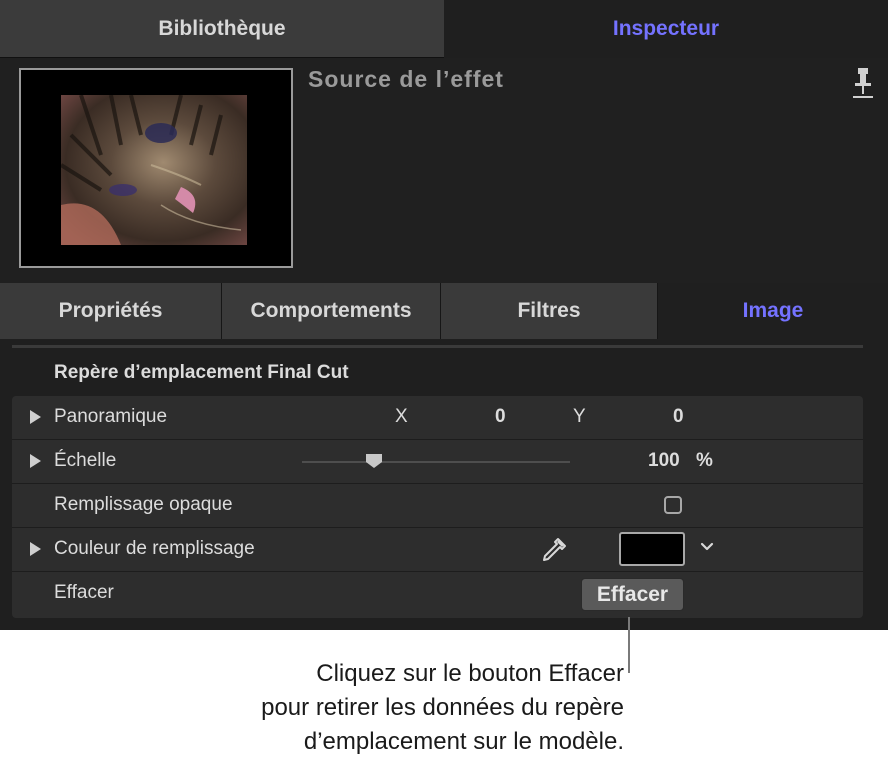  I want to click on pan-x-value: 0, so click(500, 417).